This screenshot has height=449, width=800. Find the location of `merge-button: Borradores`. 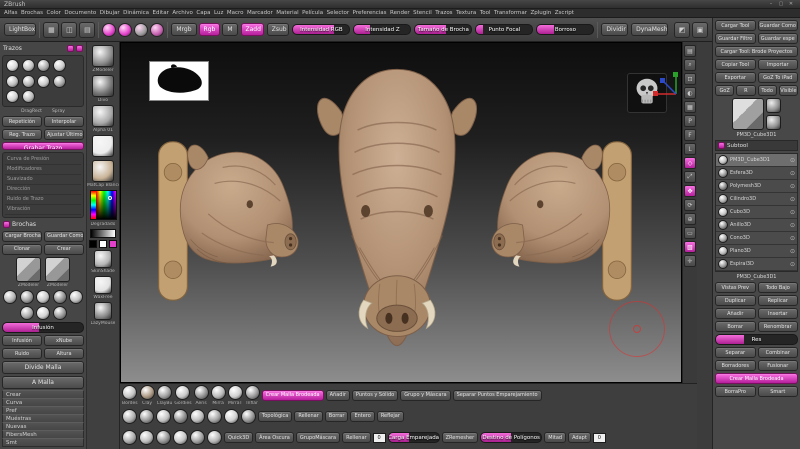

merge-button: Borradores is located at coordinates (735, 365).